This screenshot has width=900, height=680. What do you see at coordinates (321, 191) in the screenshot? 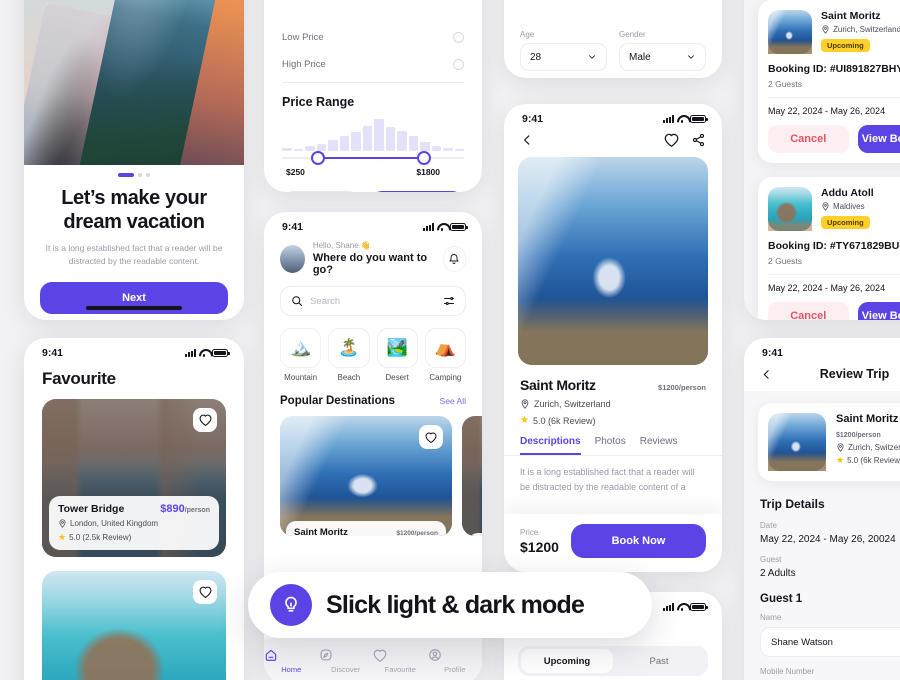
I see `reset-button: Reset` at bounding box center [321, 191].